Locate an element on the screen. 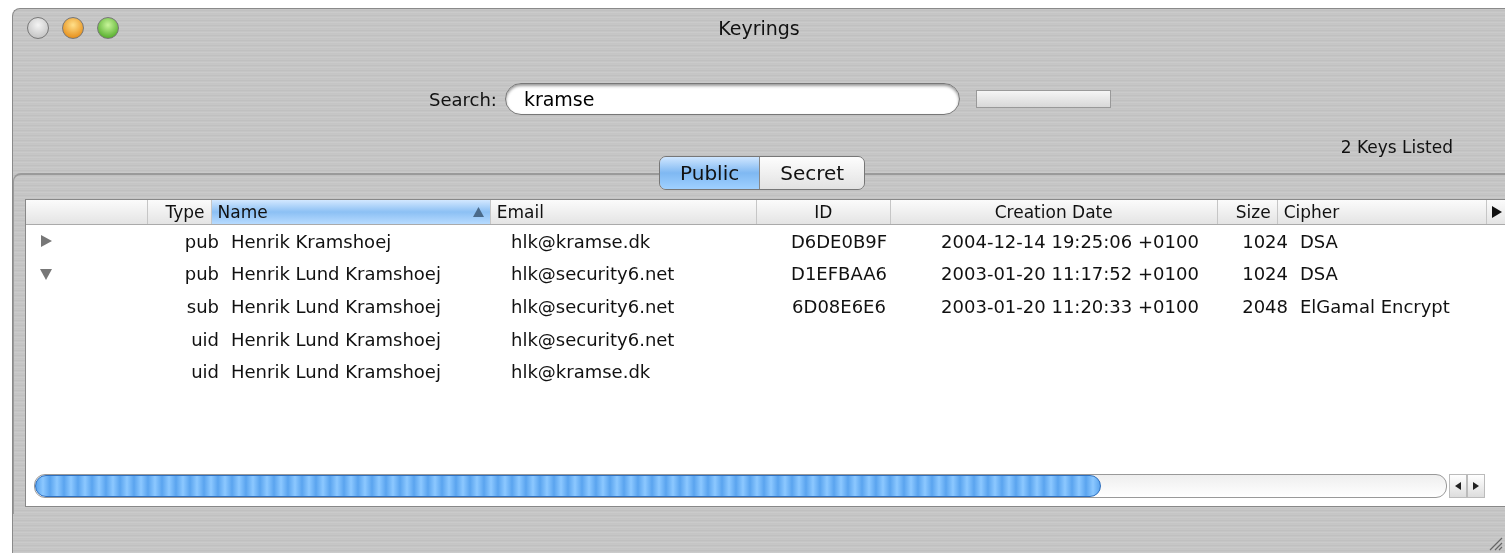 The height and width of the screenshot is (553, 1505). column-header: Size is located at coordinates (1247, 212).